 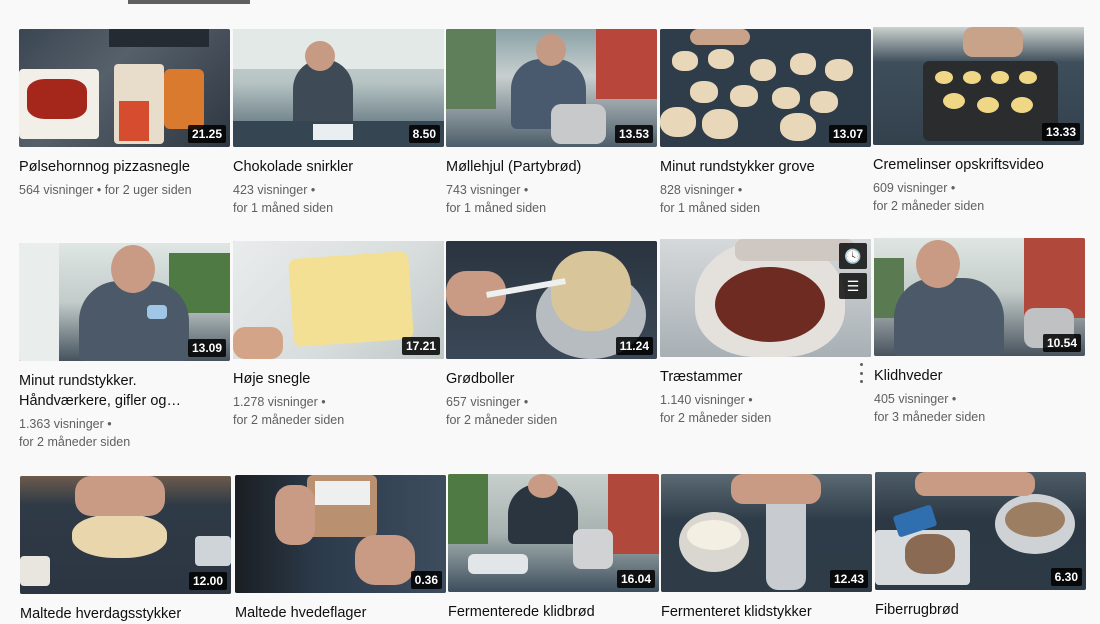 I want to click on duration-badge: 12.00, so click(x=207, y=581).